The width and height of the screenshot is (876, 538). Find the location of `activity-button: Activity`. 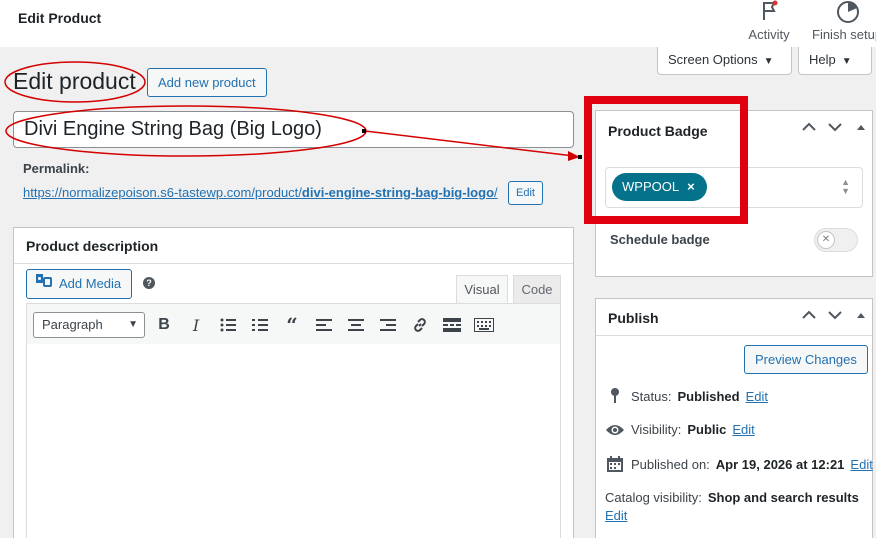

activity-button: Activity is located at coordinates (769, 23).